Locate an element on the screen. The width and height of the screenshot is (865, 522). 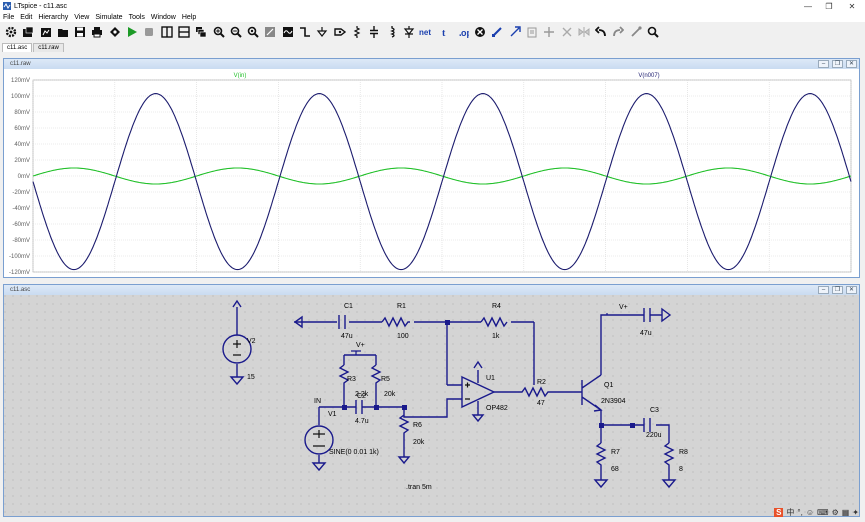
punctuation-icon: °, is located at coordinates (799, 512).